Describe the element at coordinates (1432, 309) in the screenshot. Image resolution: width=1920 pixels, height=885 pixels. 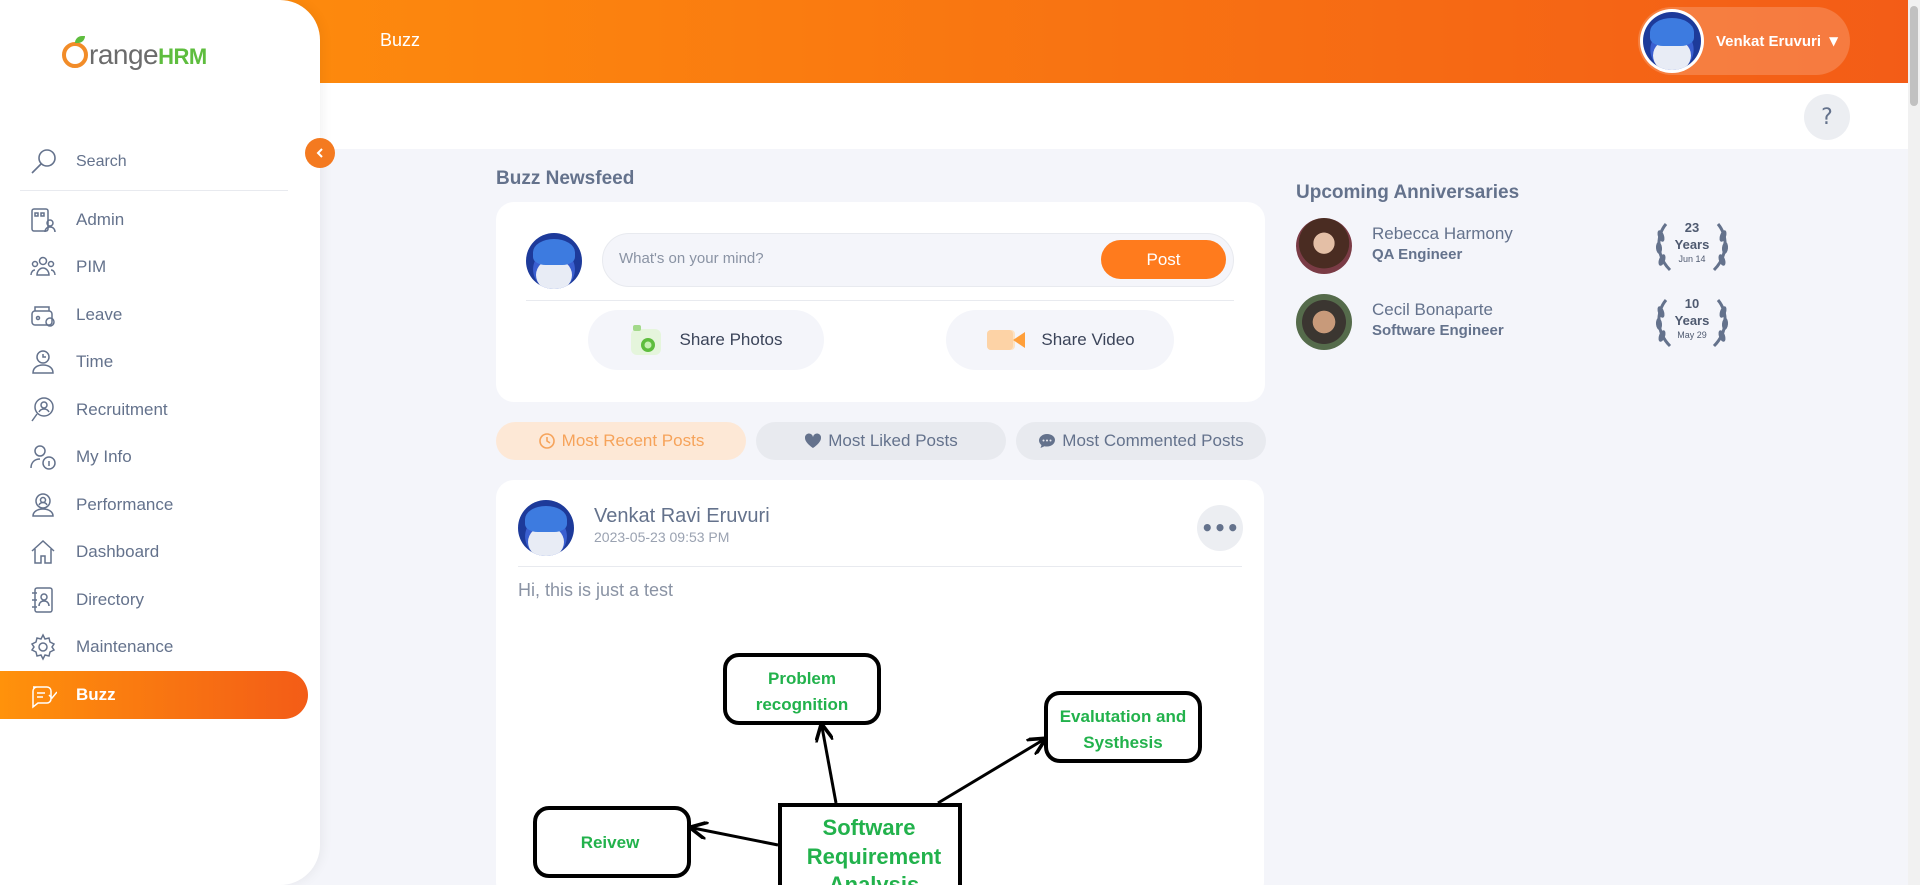
I see `employee-name: Cecil Bonaparte` at that location.